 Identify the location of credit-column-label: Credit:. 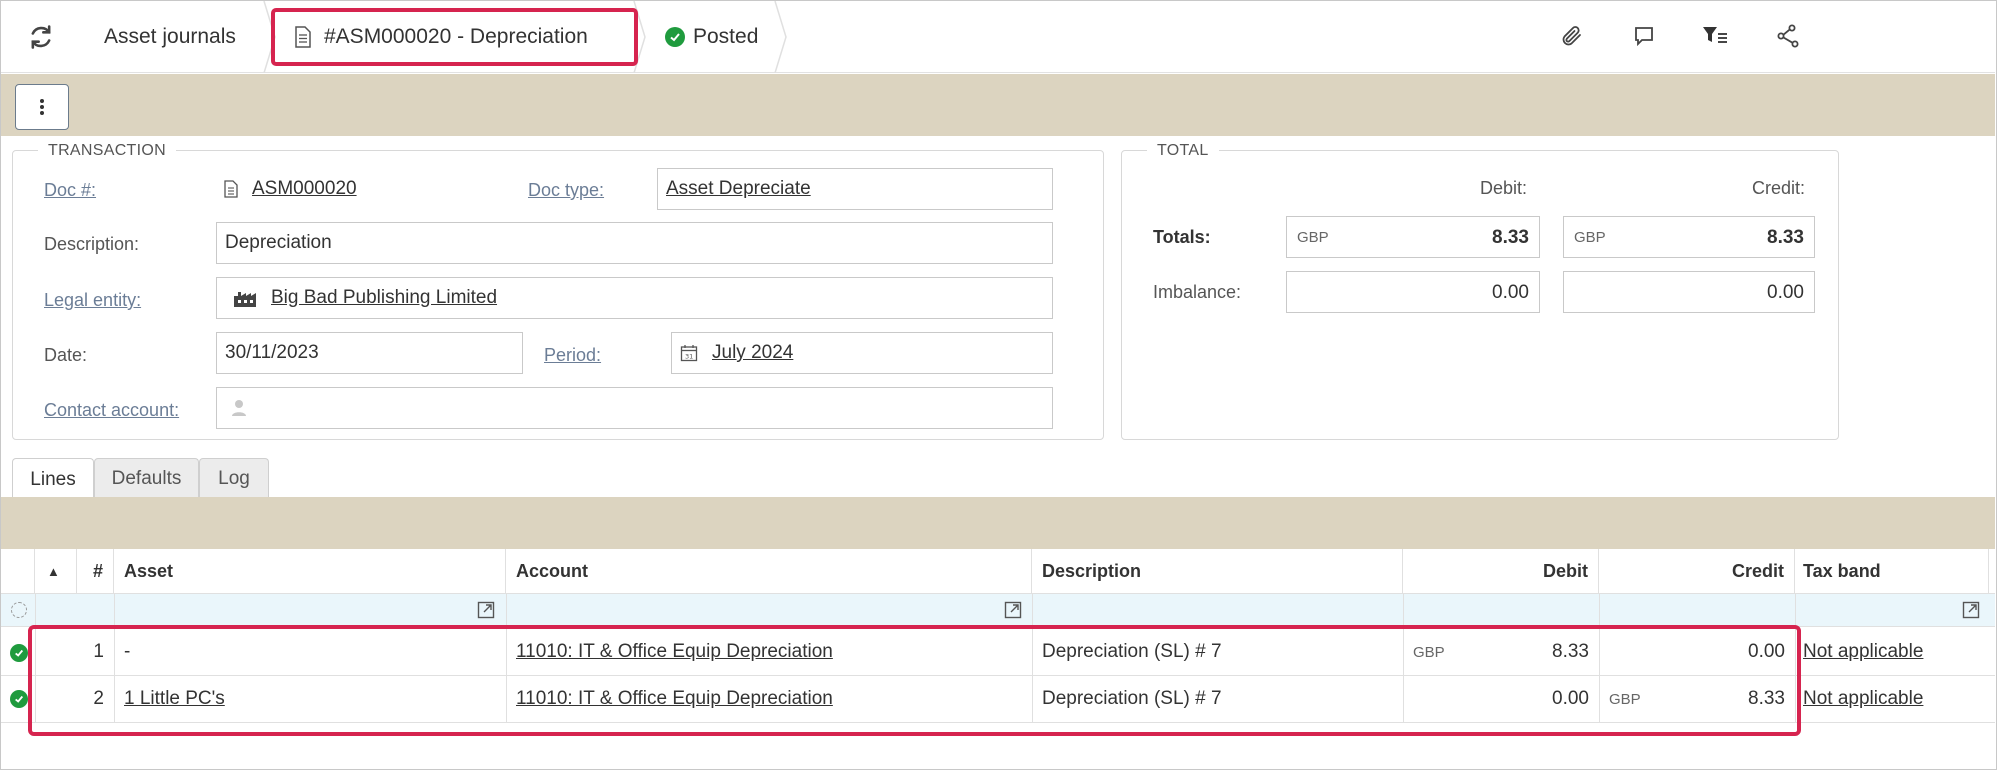
(1779, 188).